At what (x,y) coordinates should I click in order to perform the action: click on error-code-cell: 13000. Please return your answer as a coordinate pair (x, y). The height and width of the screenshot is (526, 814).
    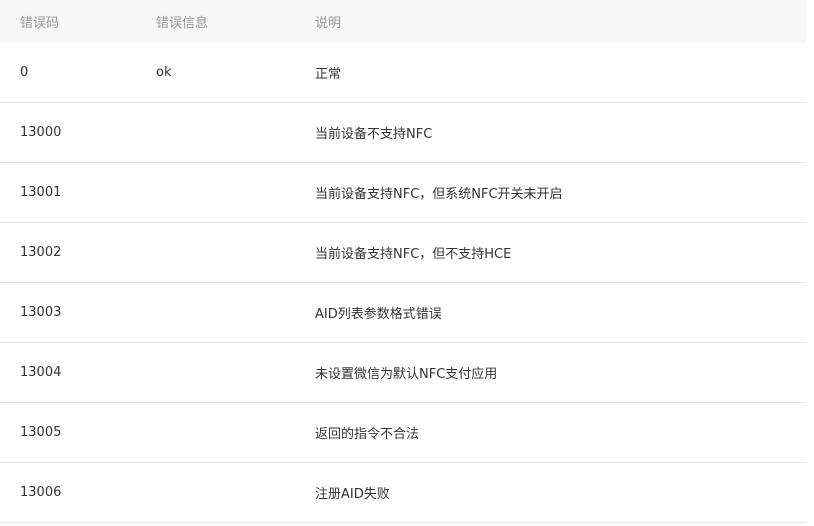
    Looking at the image, I should click on (68, 132).